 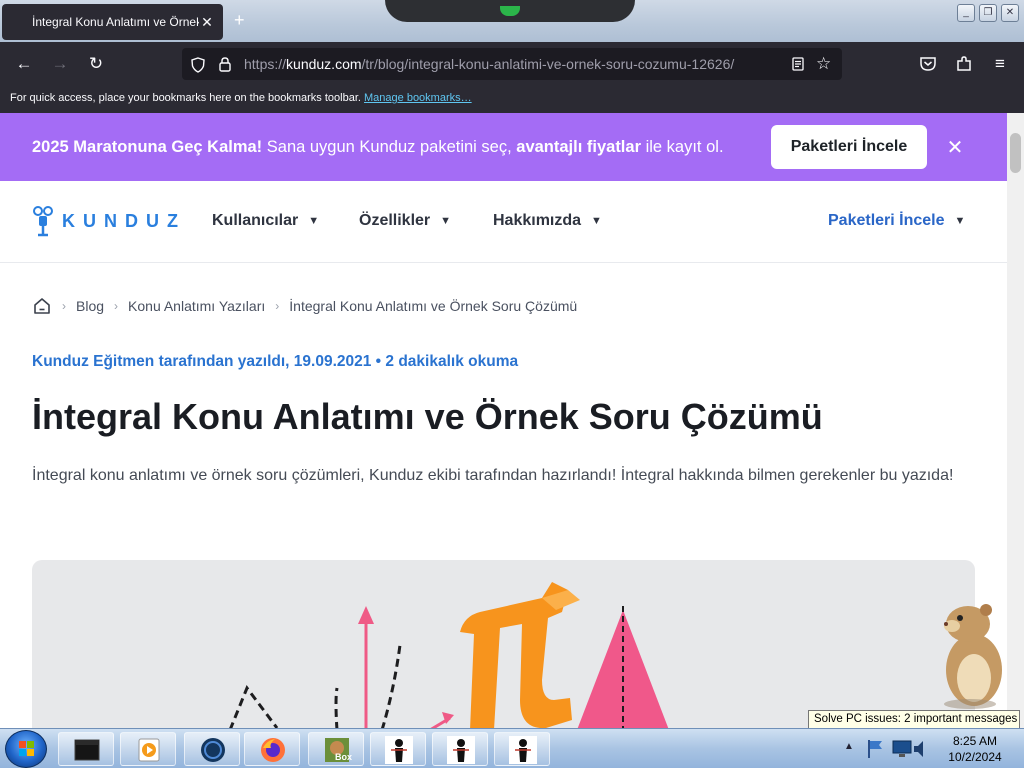 I want to click on kunduz-mascot-icon, so click(x=43, y=221).